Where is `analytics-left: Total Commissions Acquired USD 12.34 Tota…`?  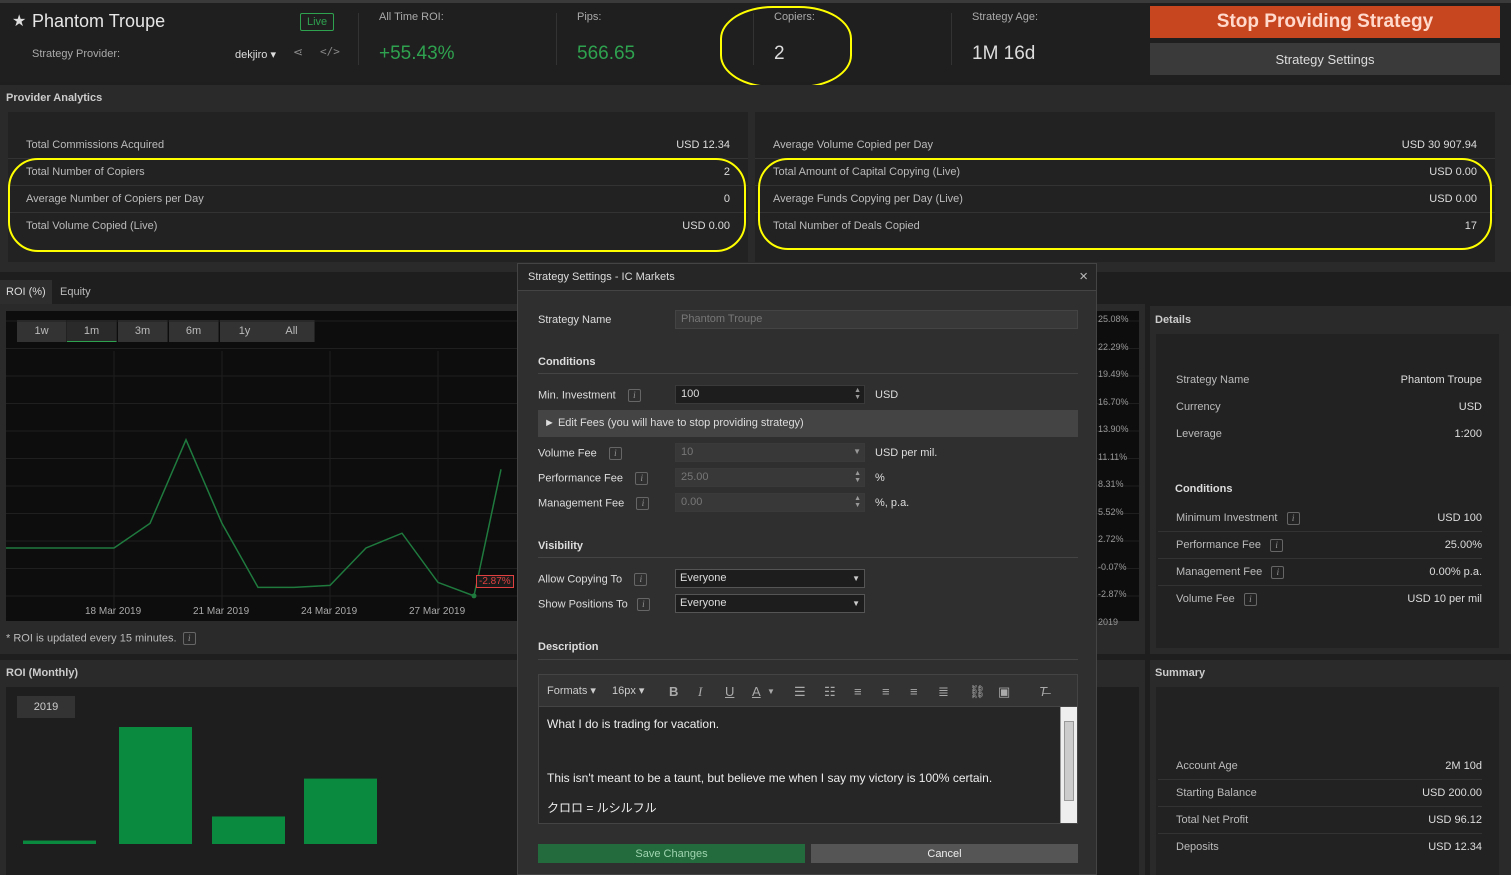
analytics-left: Total Commissions Acquired USD 12.34 Tota… is located at coordinates (378, 187).